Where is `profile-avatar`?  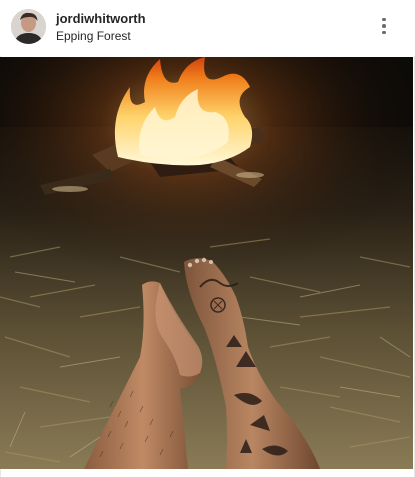
profile-avatar is located at coordinates (28, 26).